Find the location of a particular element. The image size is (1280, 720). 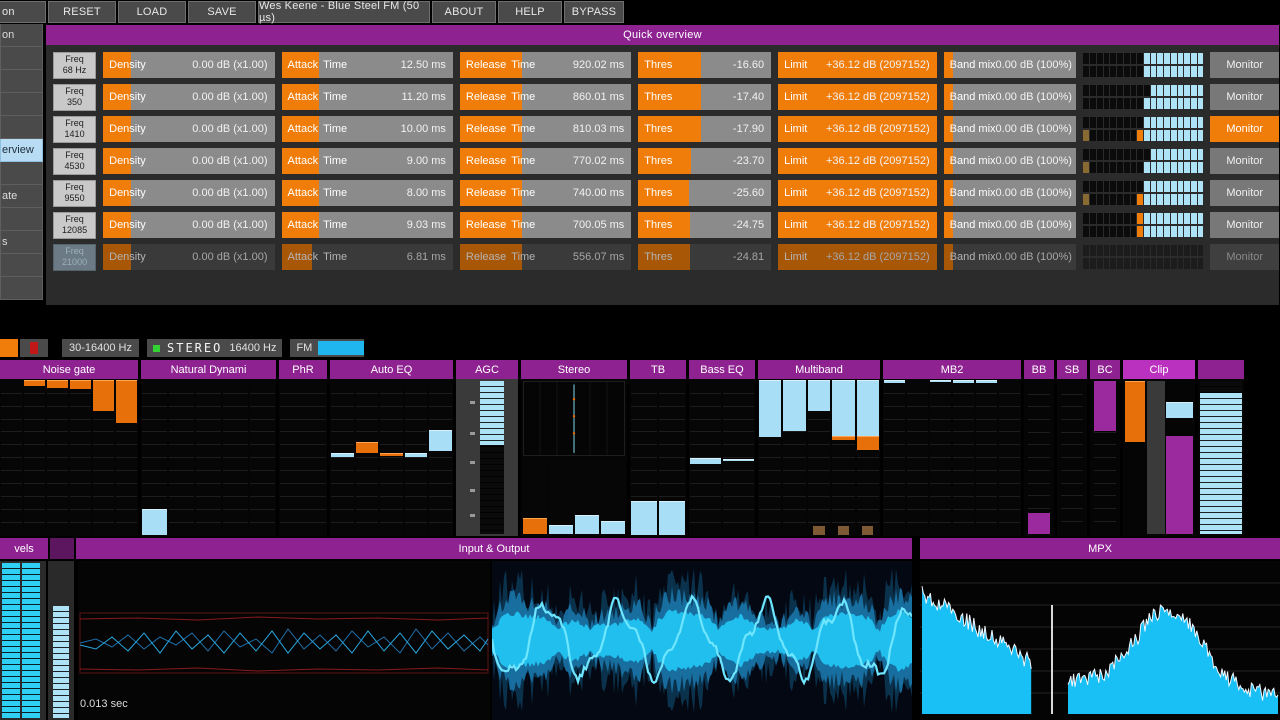

status-record-indicator is located at coordinates (34, 348).